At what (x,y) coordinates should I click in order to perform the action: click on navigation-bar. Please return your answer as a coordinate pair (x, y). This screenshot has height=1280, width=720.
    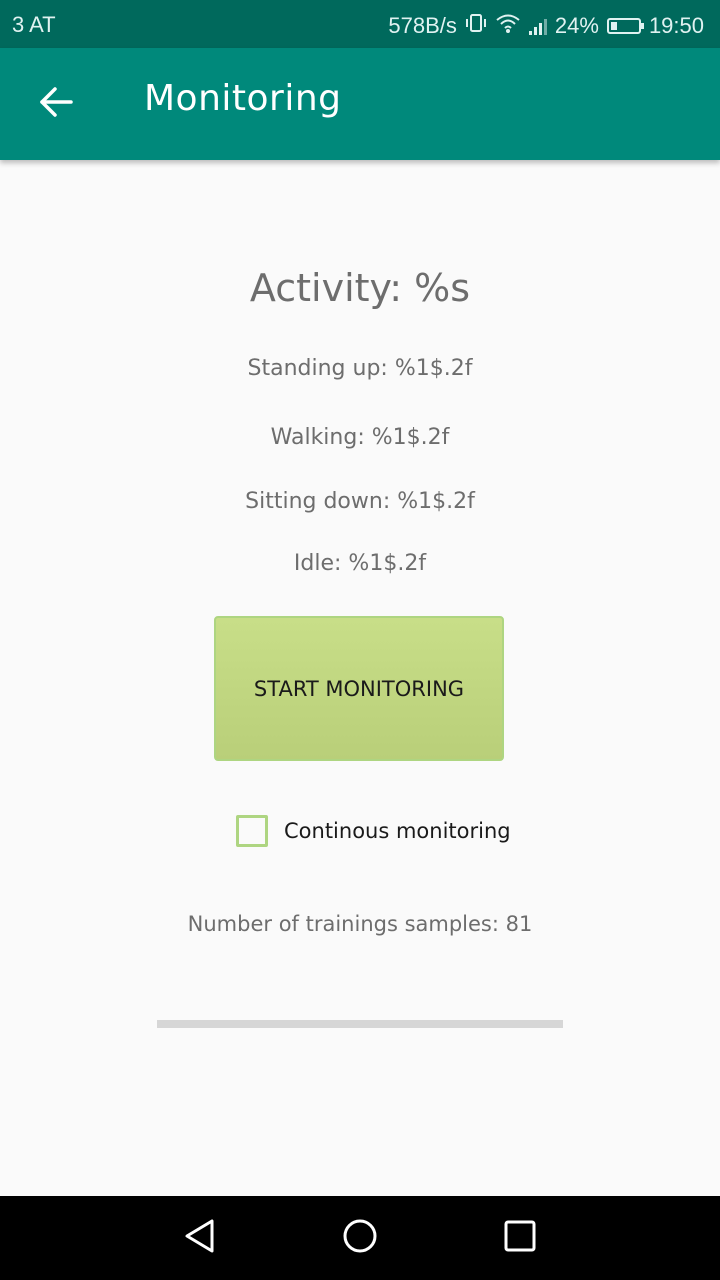
    Looking at the image, I should click on (360, 1238).